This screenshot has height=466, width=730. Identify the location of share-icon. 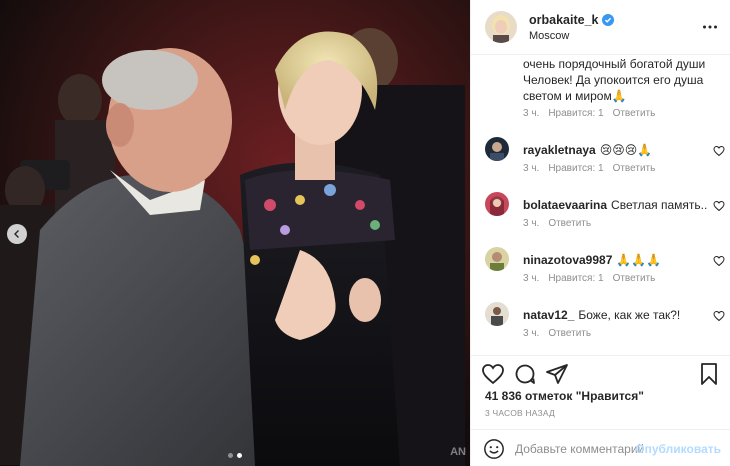
(557, 374).